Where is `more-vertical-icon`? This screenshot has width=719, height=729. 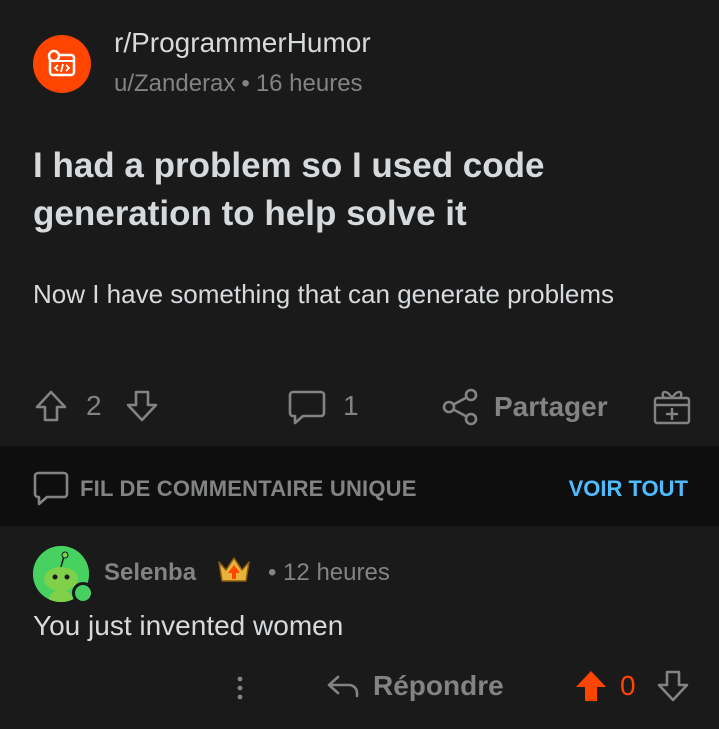
more-vertical-icon is located at coordinates (240, 688).